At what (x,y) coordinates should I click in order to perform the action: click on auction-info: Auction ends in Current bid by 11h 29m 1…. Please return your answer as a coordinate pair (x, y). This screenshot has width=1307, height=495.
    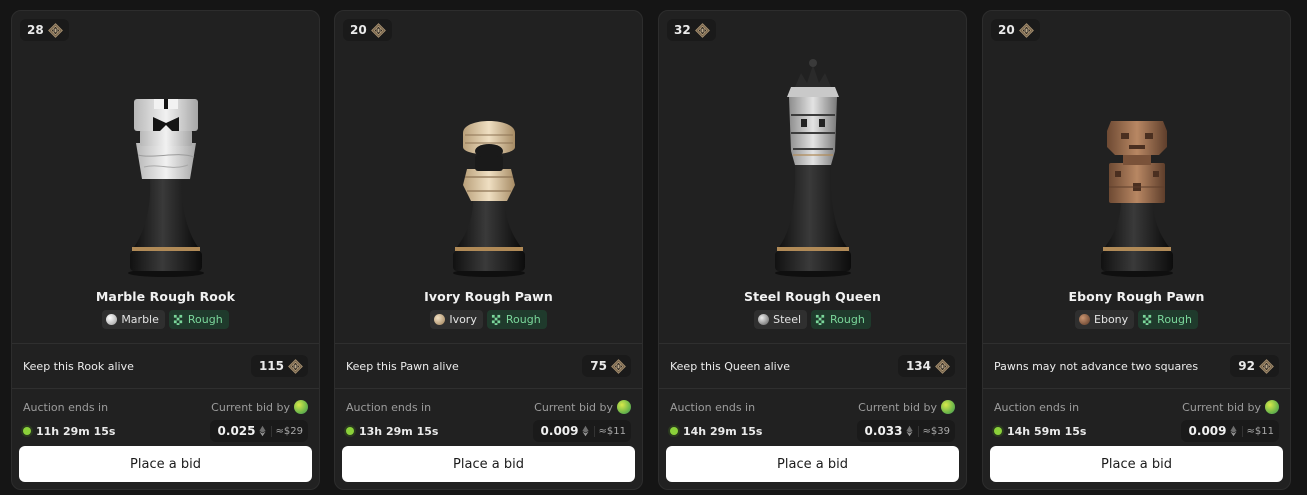
    Looking at the image, I should click on (165, 421).